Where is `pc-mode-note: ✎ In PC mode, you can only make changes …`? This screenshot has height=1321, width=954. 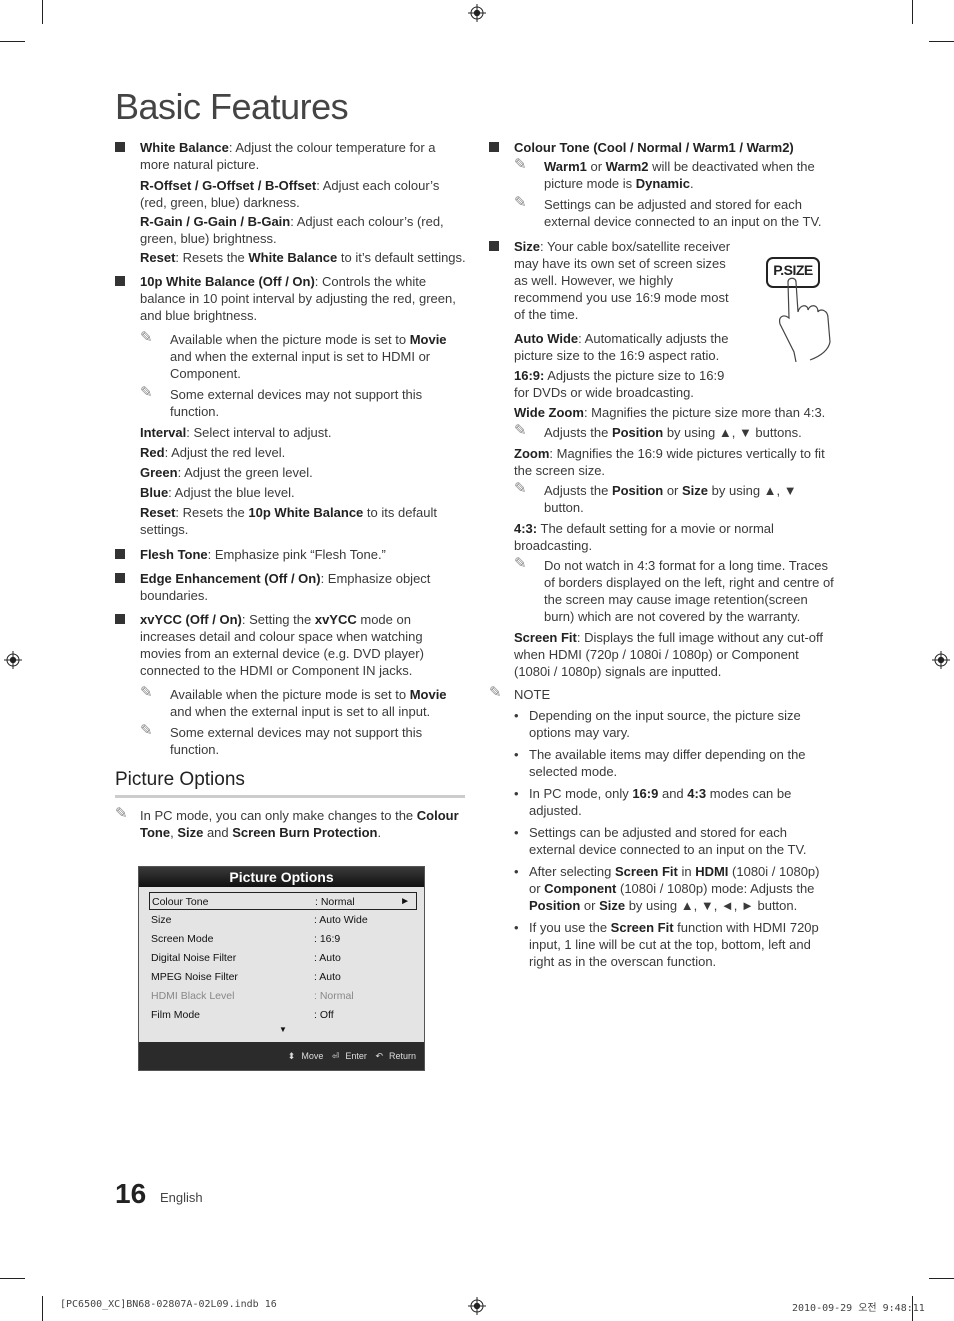 pc-mode-note: ✎ In PC mode, you can only make changes … is located at coordinates (287, 822).